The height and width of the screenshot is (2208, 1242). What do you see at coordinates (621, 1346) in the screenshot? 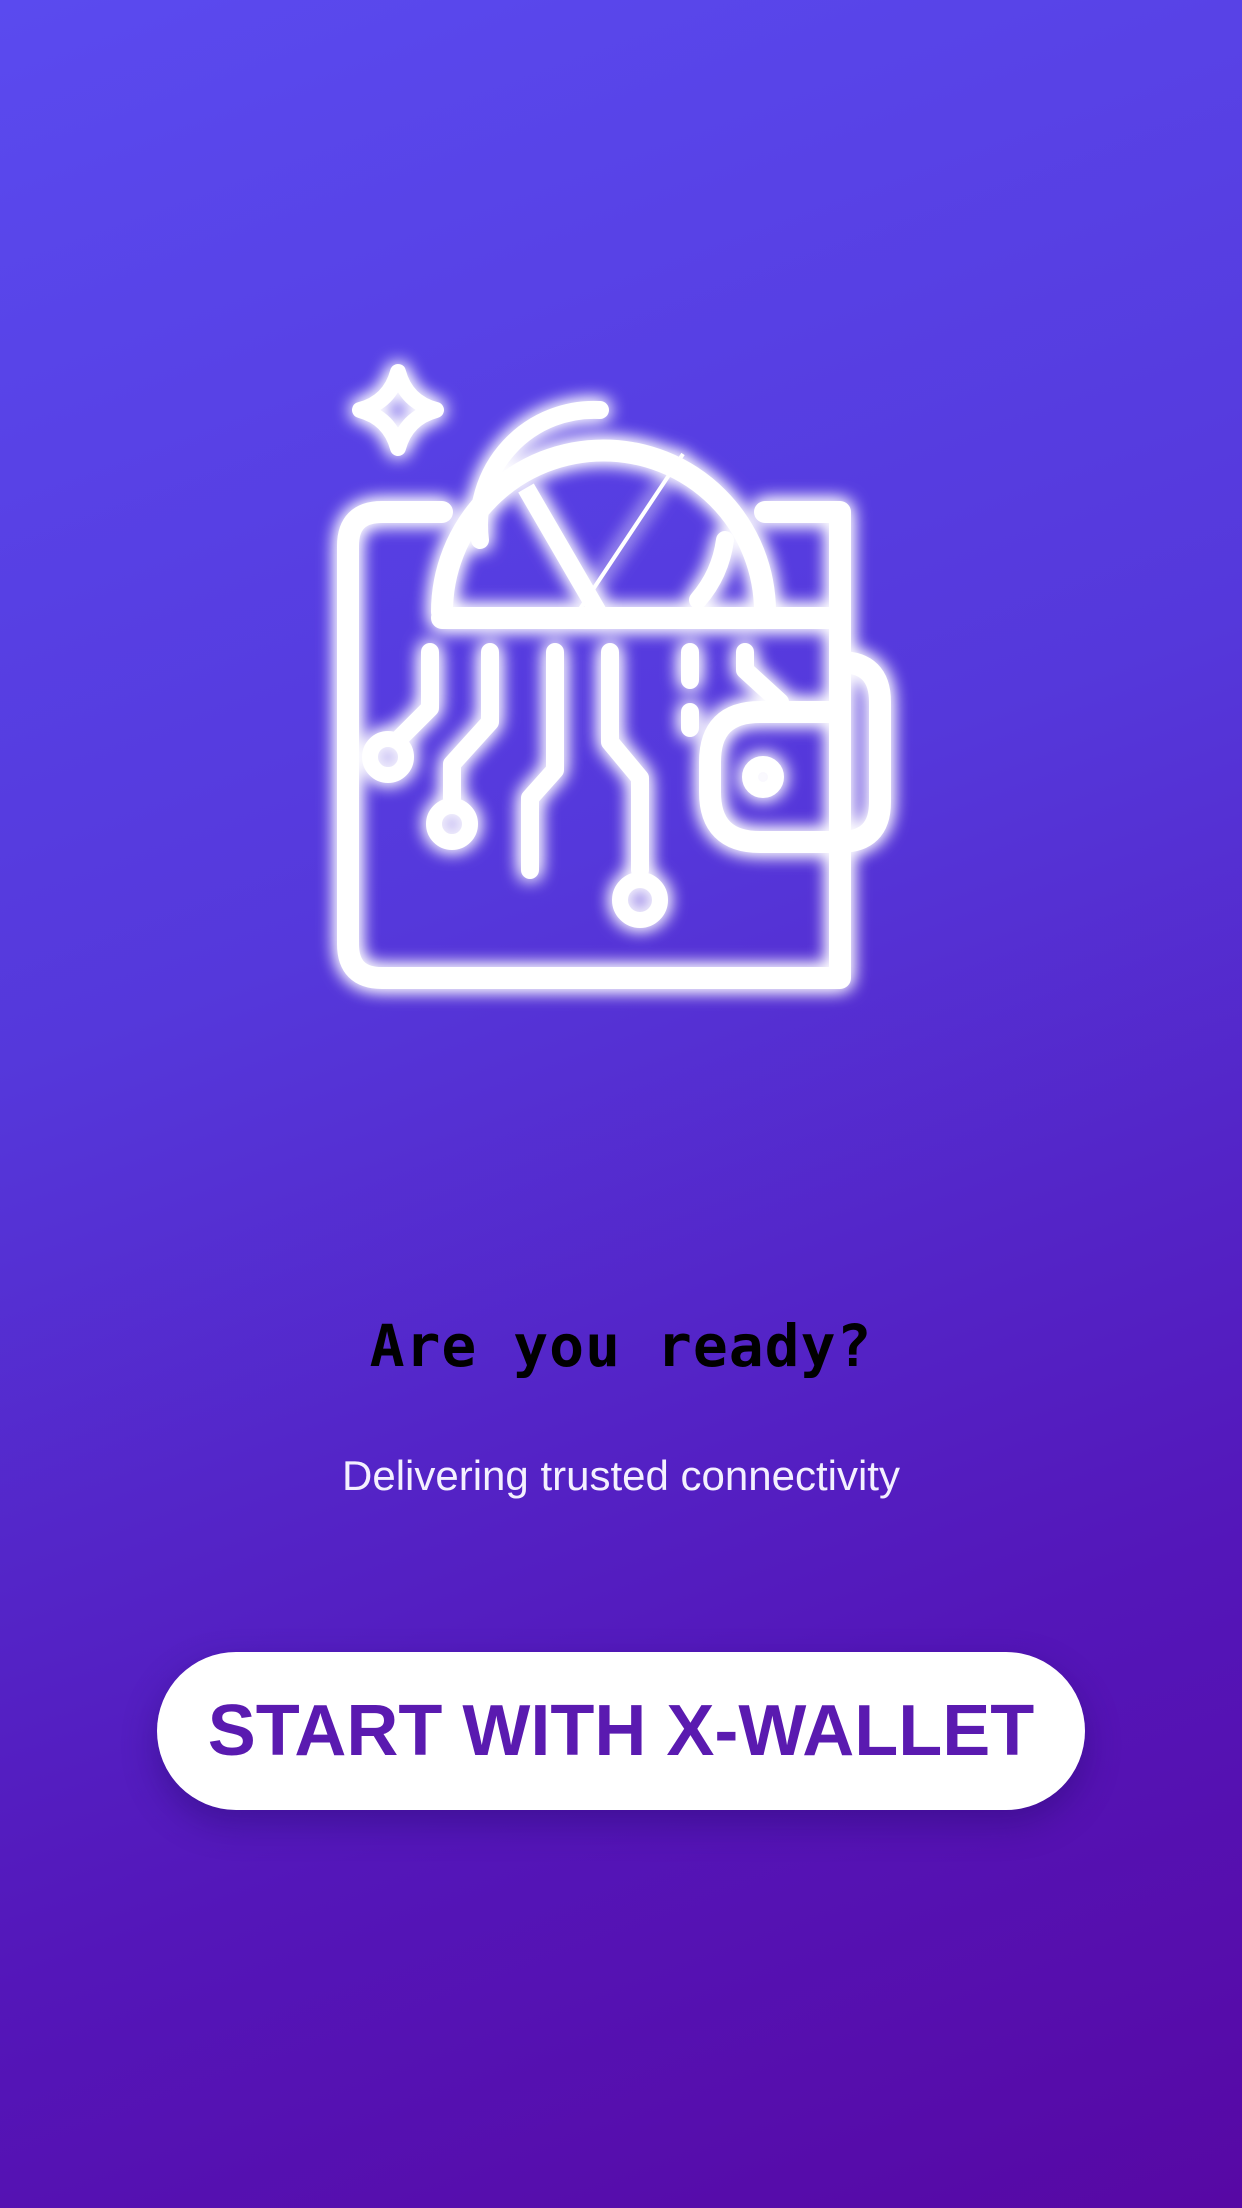
I see `headline: Are you ready?` at bounding box center [621, 1346].